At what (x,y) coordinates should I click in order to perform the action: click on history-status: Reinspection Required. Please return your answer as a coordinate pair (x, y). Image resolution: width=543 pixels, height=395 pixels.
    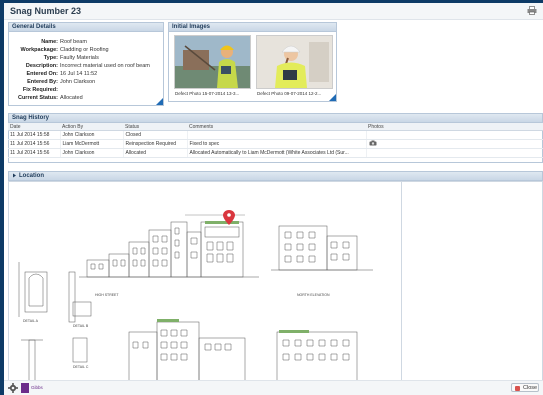
    Looking at the image, I should click on (155, 144).